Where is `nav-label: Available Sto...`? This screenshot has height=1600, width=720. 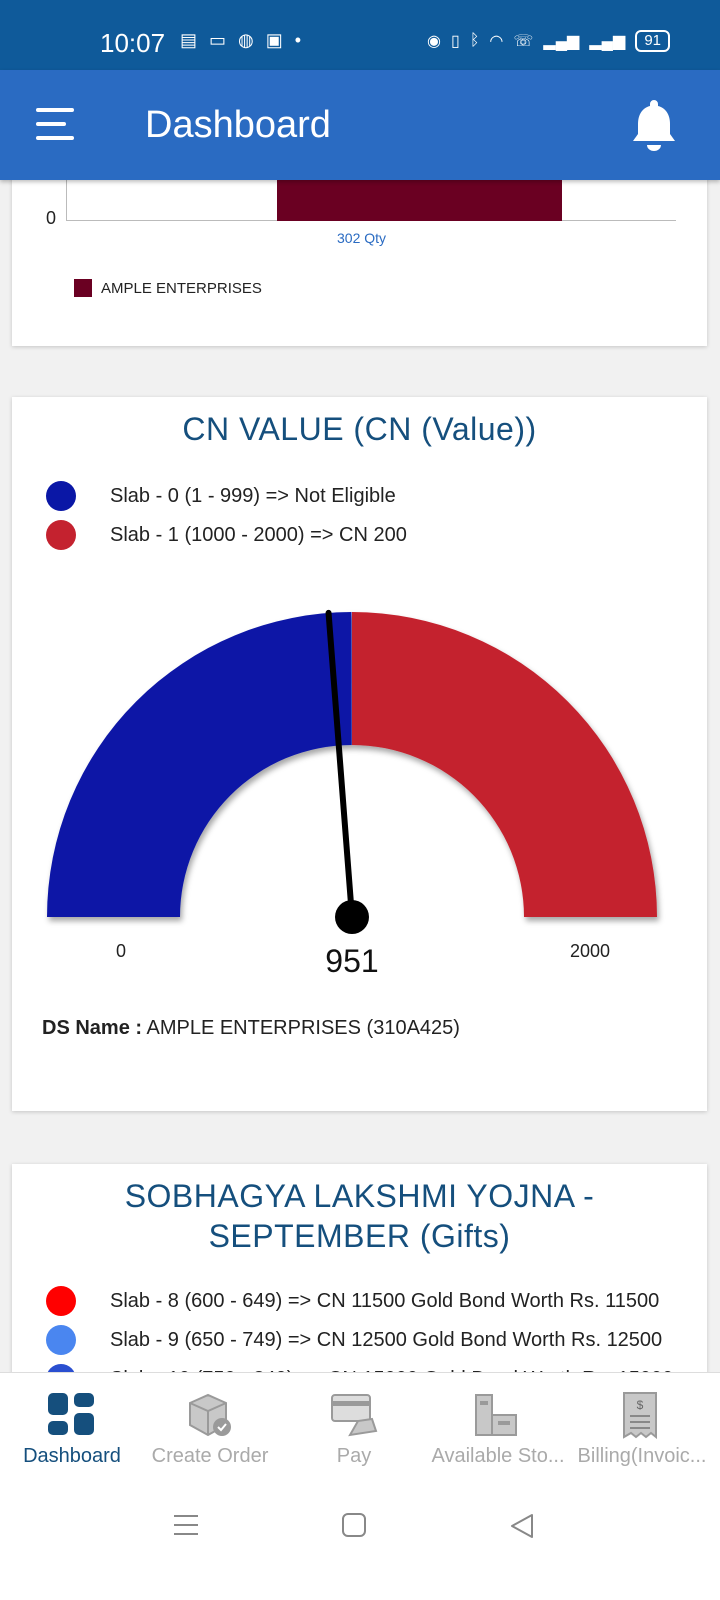 nav-label: Available Sto... is located at coordinates (498, 1456).